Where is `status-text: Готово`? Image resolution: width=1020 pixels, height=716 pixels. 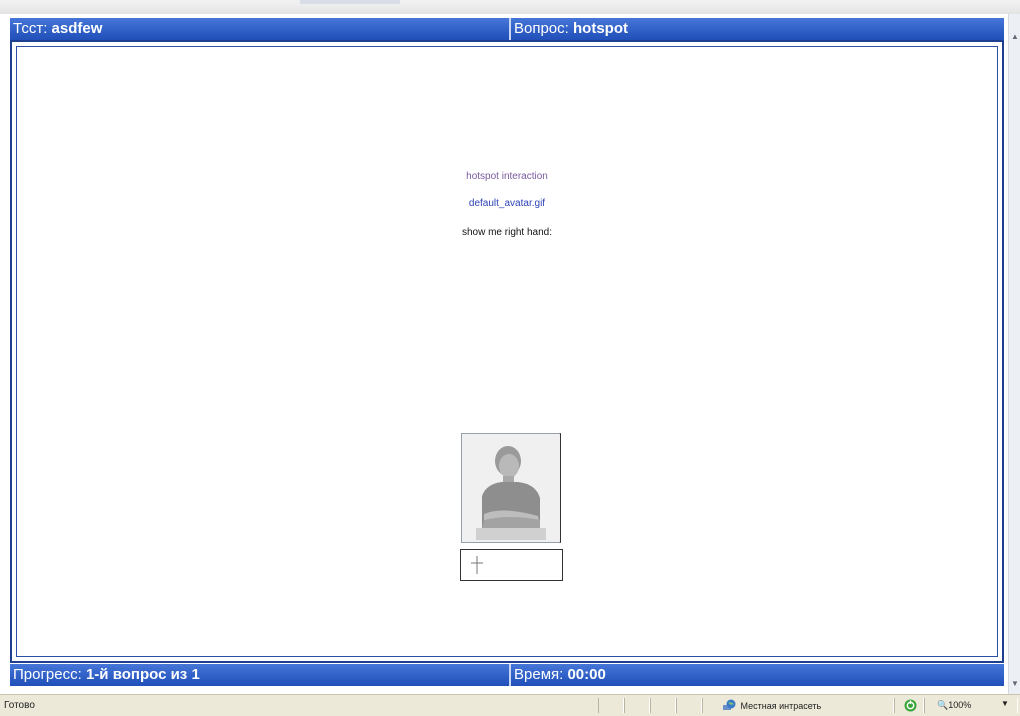
status-text: Готово is located at coordinates (19, 705).